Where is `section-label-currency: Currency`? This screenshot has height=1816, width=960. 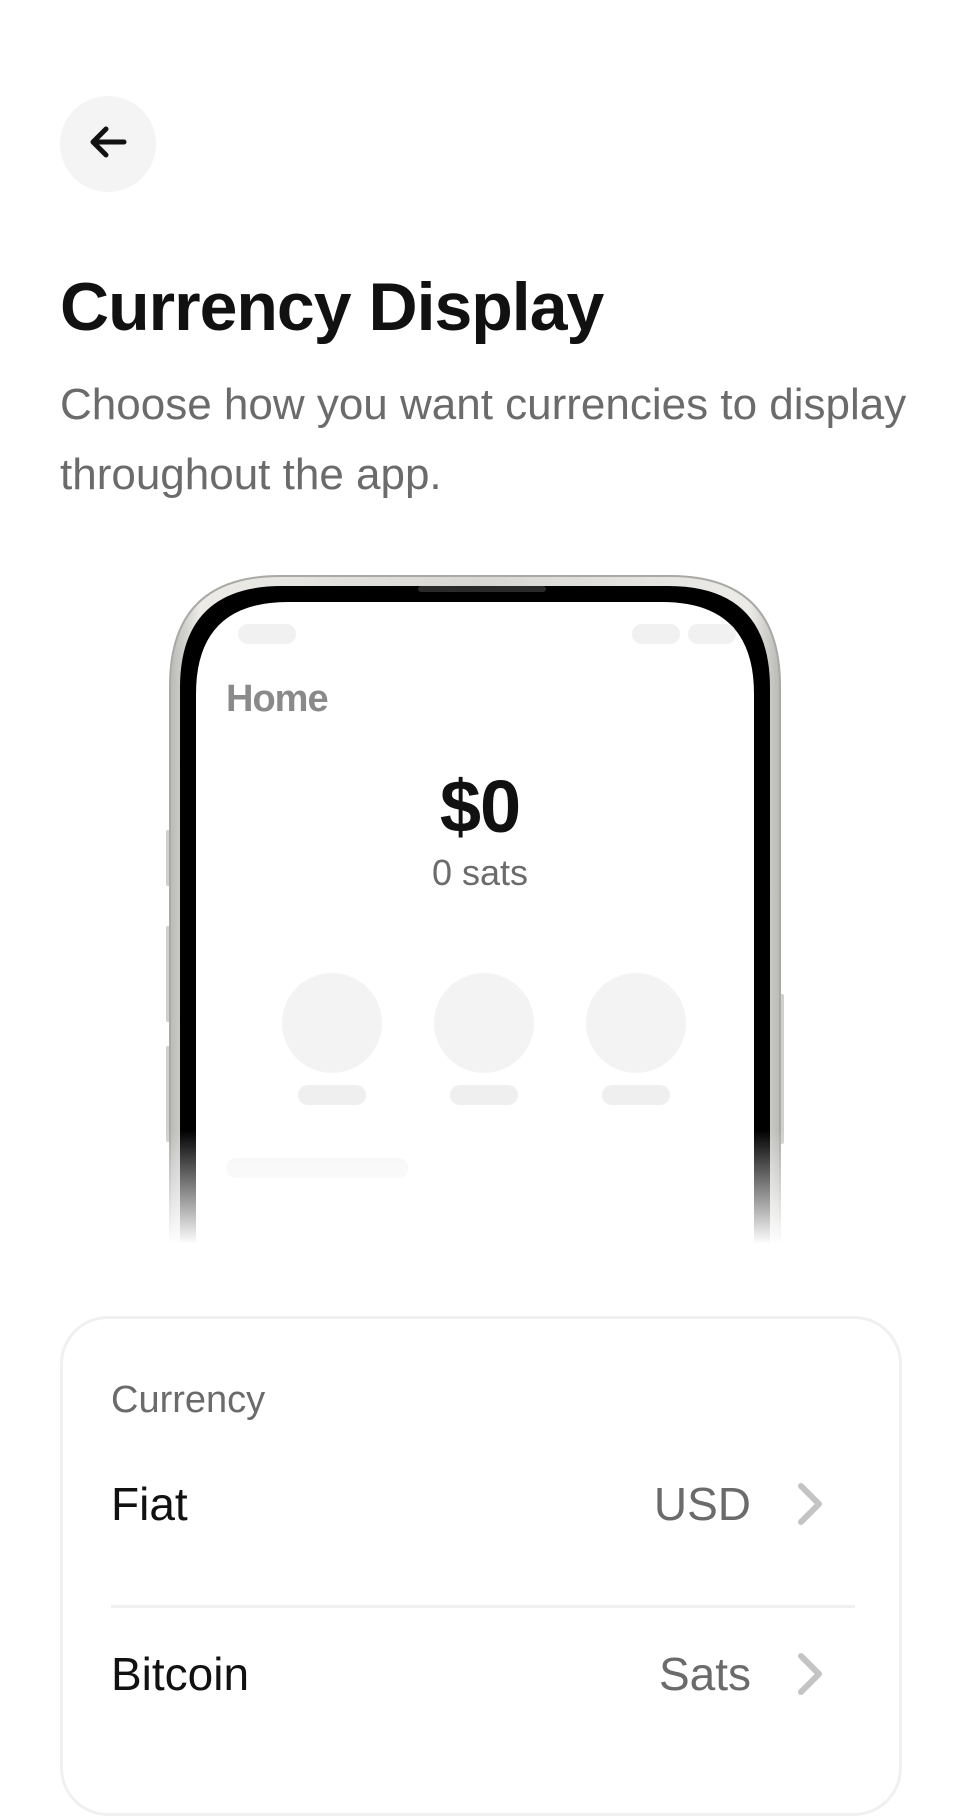 section-label-currency: Currency is located at coordinates (188, 1400).